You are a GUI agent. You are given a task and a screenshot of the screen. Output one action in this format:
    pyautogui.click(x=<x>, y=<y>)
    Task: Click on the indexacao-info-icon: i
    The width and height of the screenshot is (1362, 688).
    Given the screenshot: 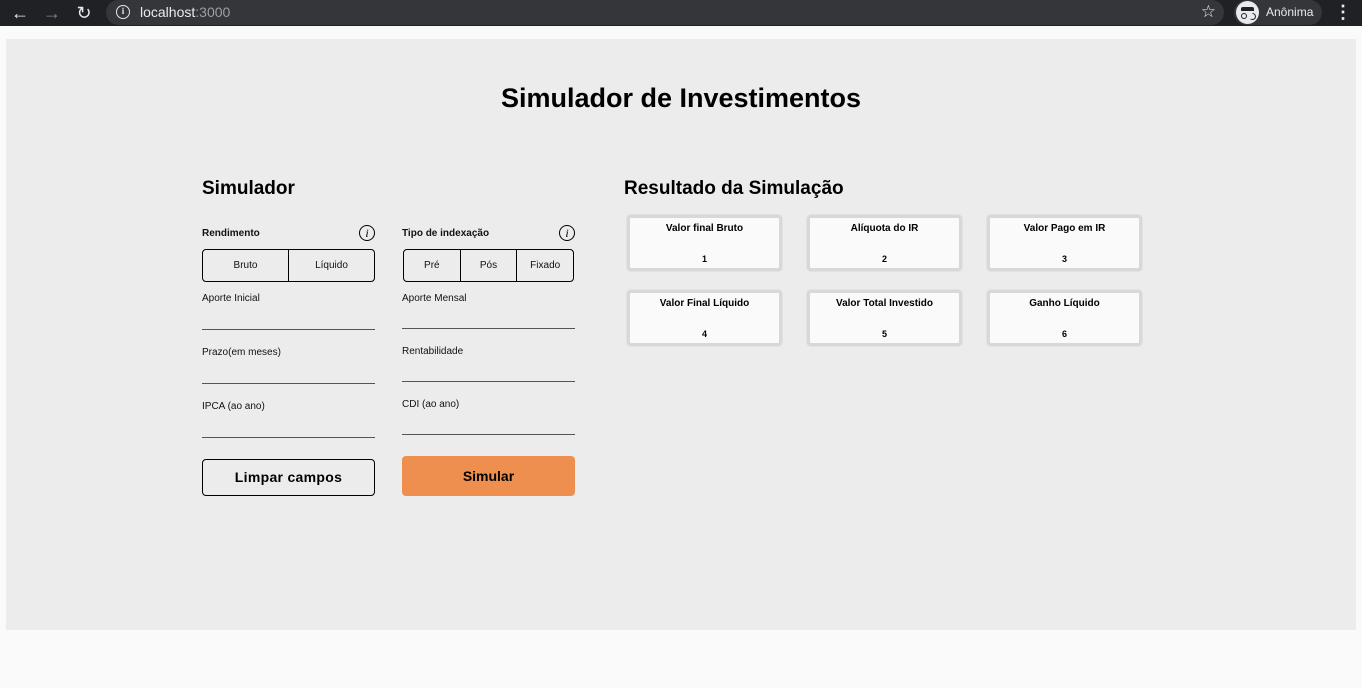 What is the action you would take?
    pyautogui.click(x=567, y=233)
    